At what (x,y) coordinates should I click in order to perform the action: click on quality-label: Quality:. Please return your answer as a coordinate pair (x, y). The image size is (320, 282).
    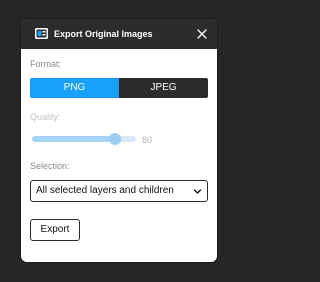
    Looking at the image, I should click on (45, 117).